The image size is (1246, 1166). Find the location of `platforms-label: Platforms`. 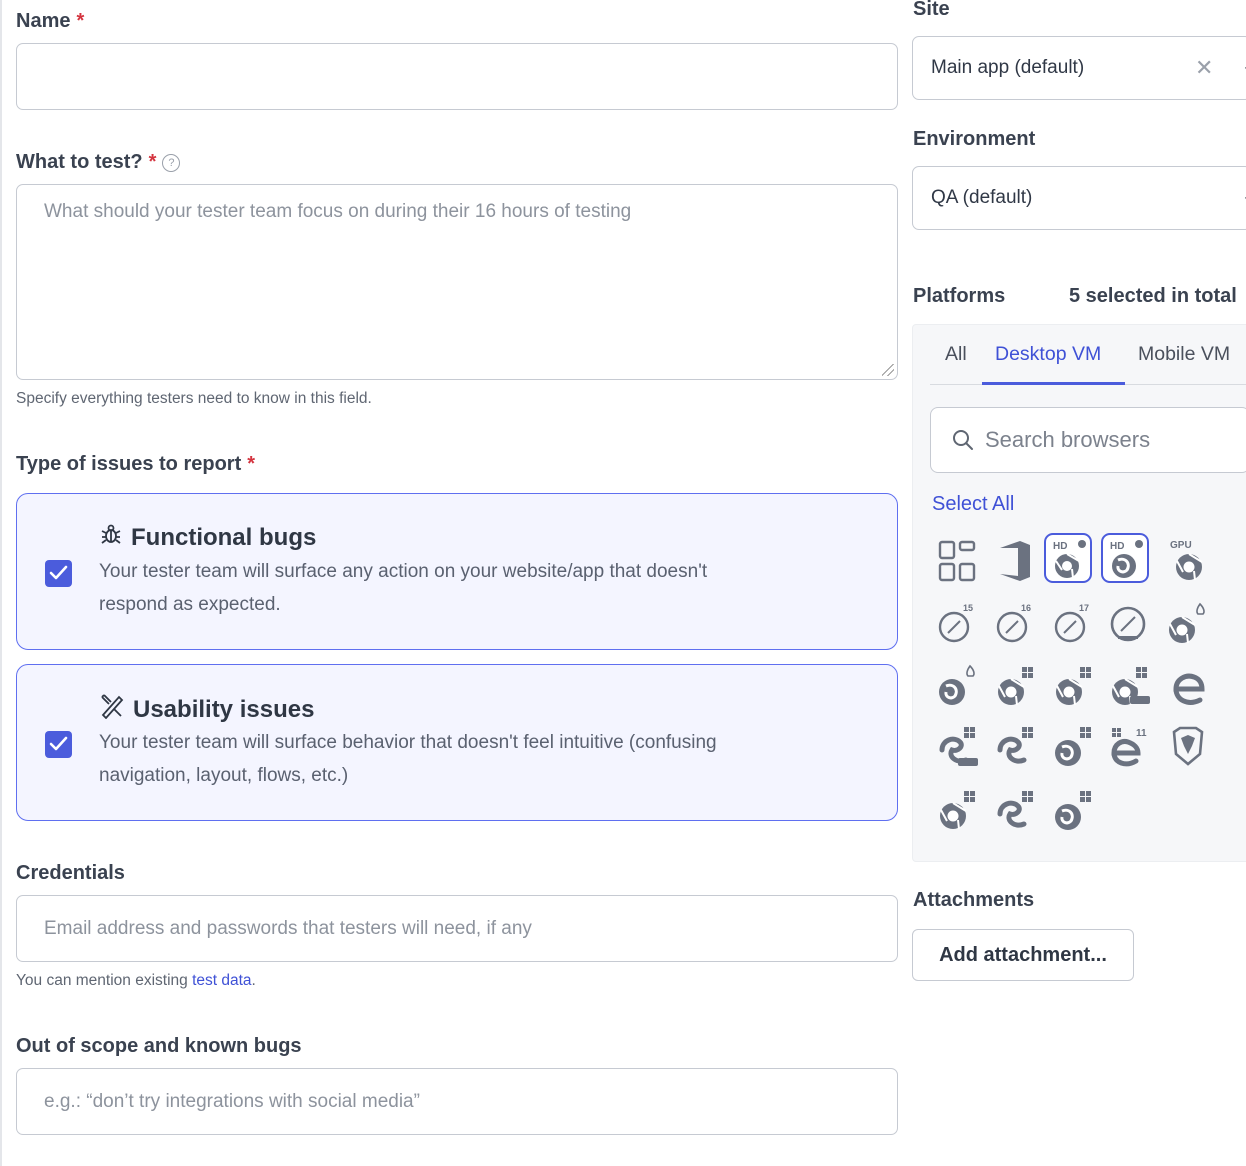

platforms-label: Platforms is located at coordinates (959, 296).